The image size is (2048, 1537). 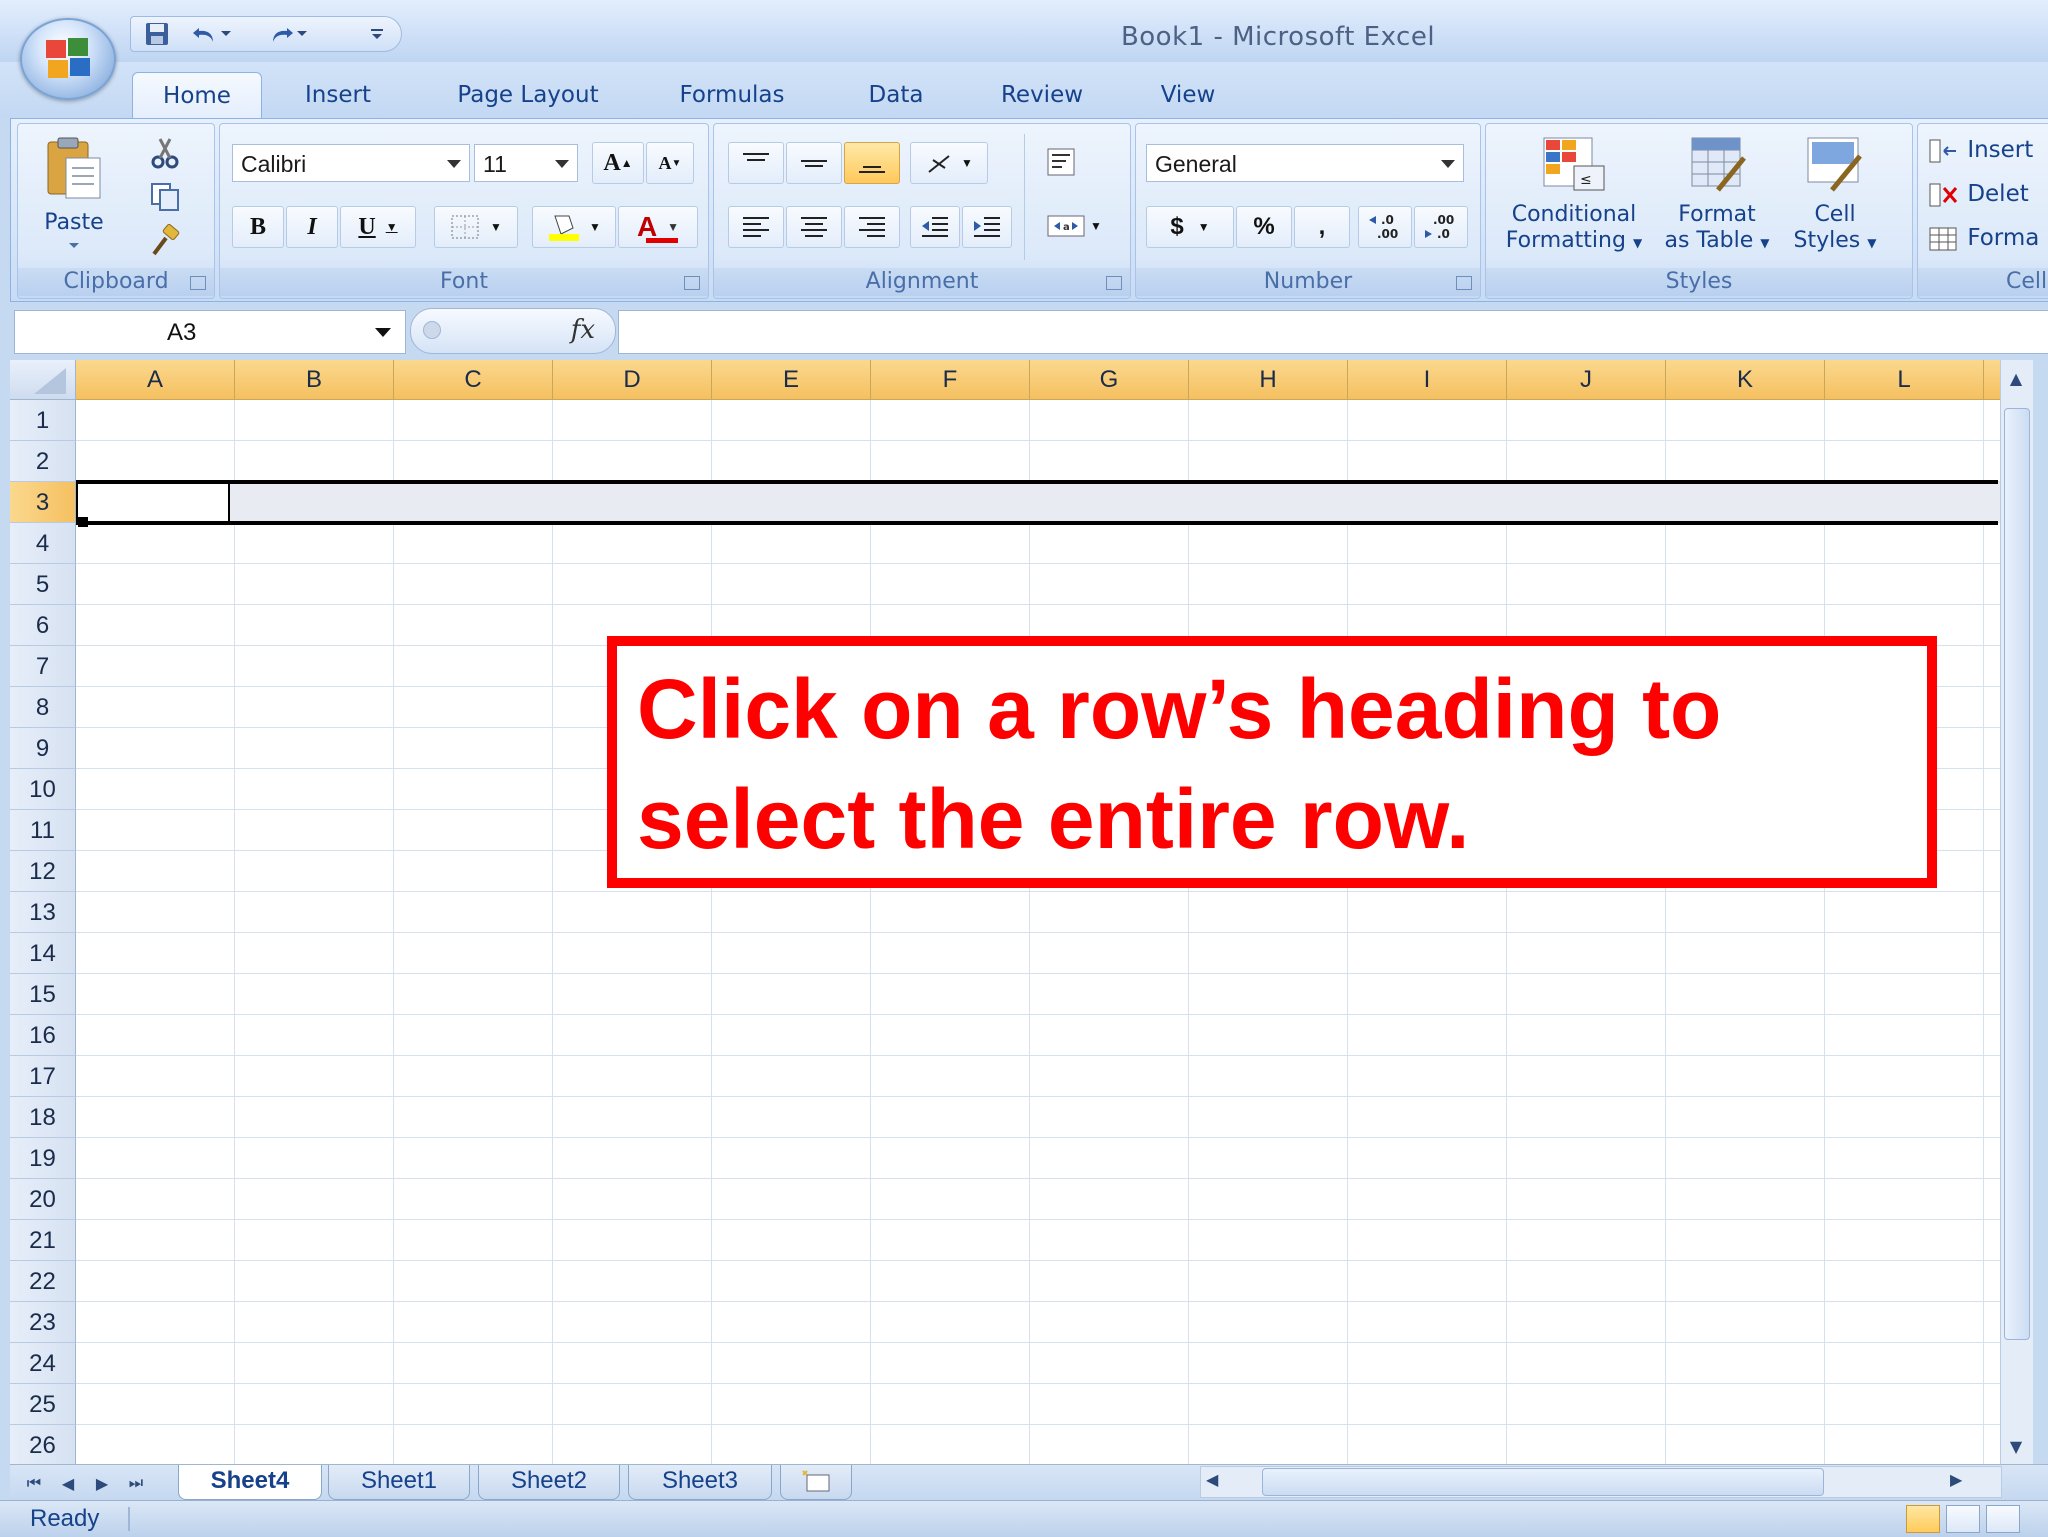 I want to click on formula-expand-handle-icon, so click(x=432, y=330).